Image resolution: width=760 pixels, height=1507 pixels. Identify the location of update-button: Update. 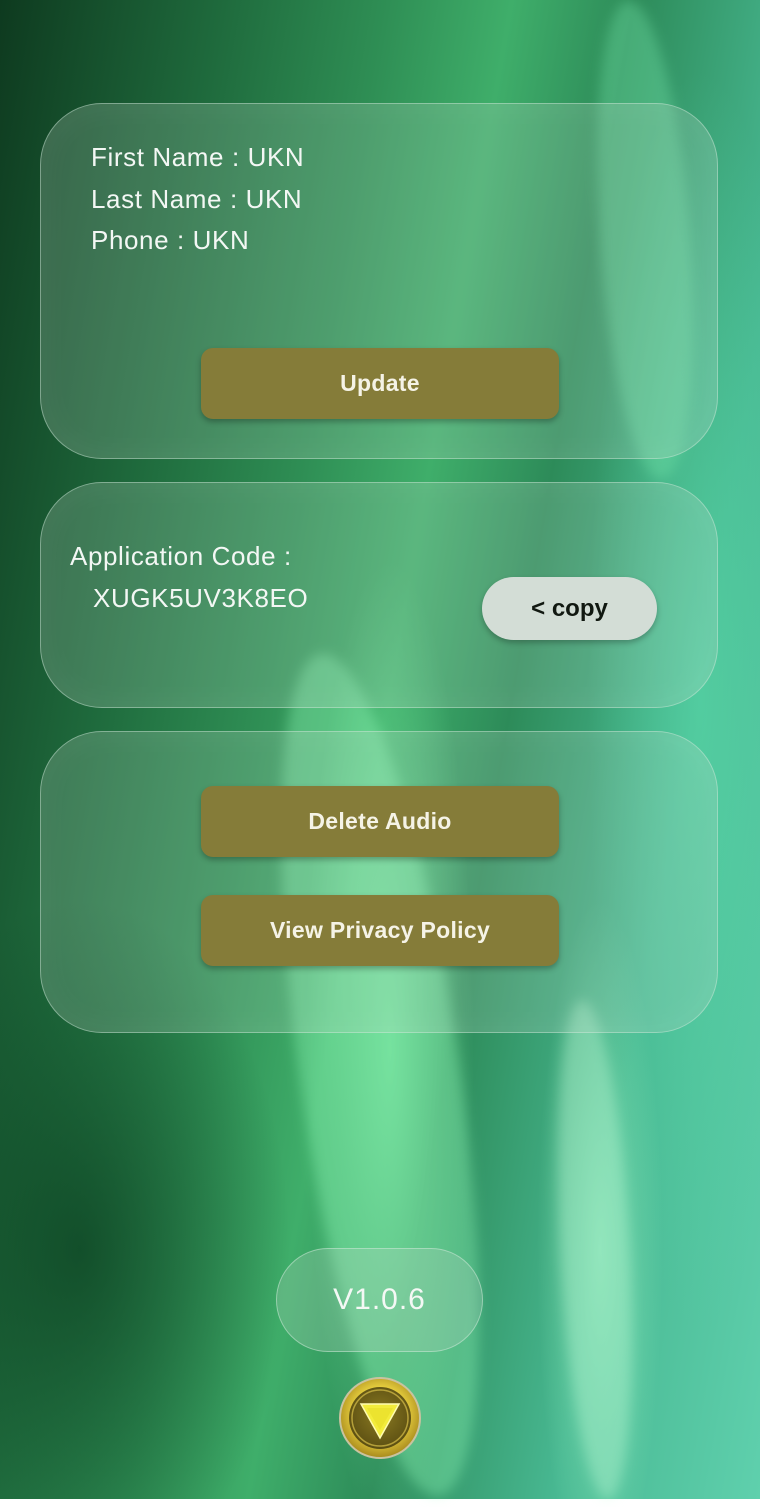
(380, 383).